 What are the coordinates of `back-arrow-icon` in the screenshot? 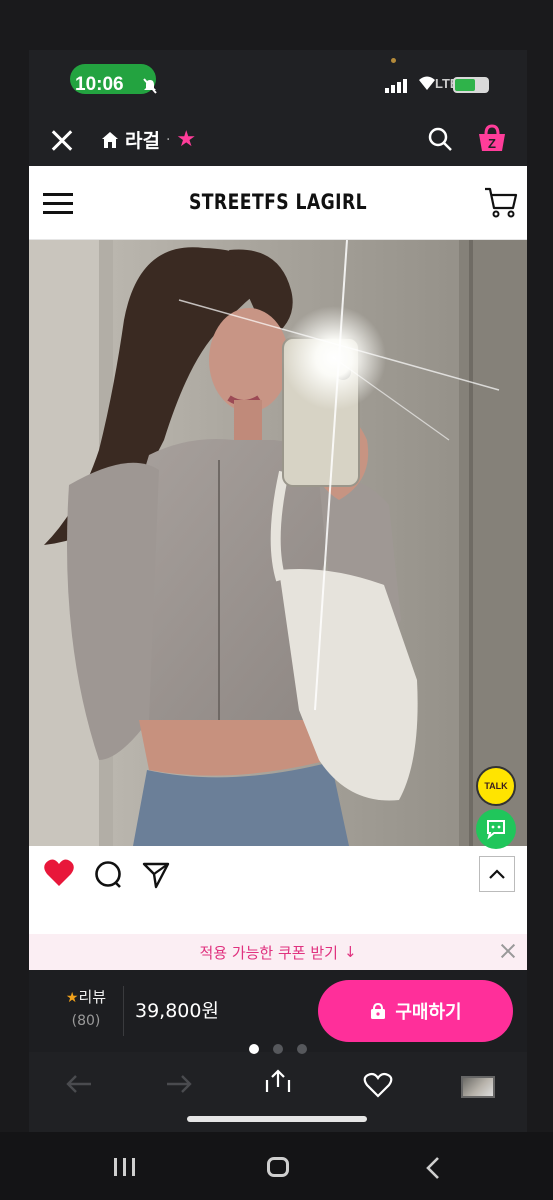 It's located at (79, 1084).